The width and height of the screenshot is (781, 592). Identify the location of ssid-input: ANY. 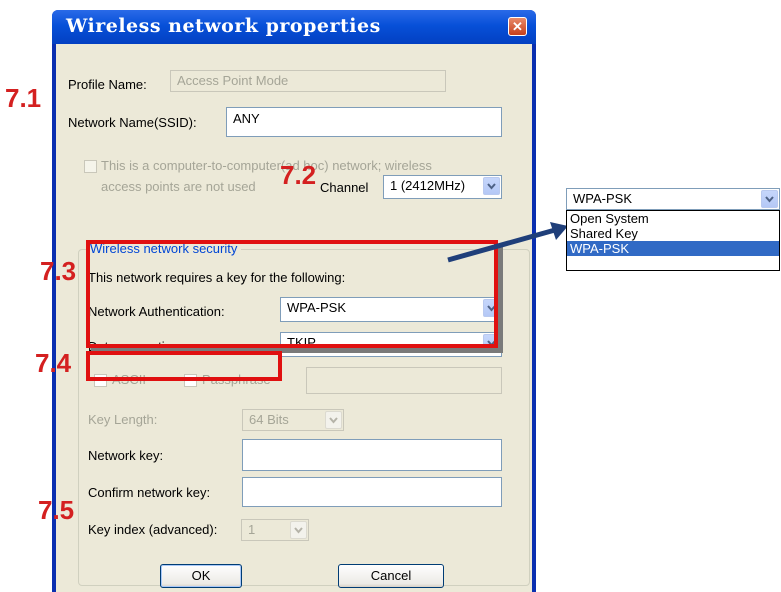
(364, 122).